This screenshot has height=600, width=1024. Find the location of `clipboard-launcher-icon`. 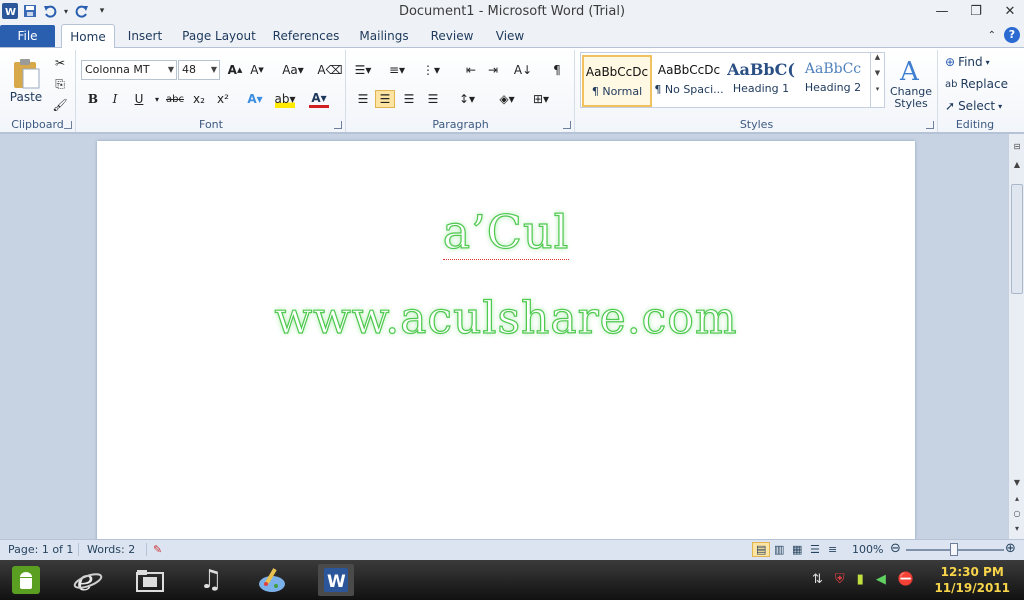

clipboard-launcher-icon is located at coordinates (68, 125).